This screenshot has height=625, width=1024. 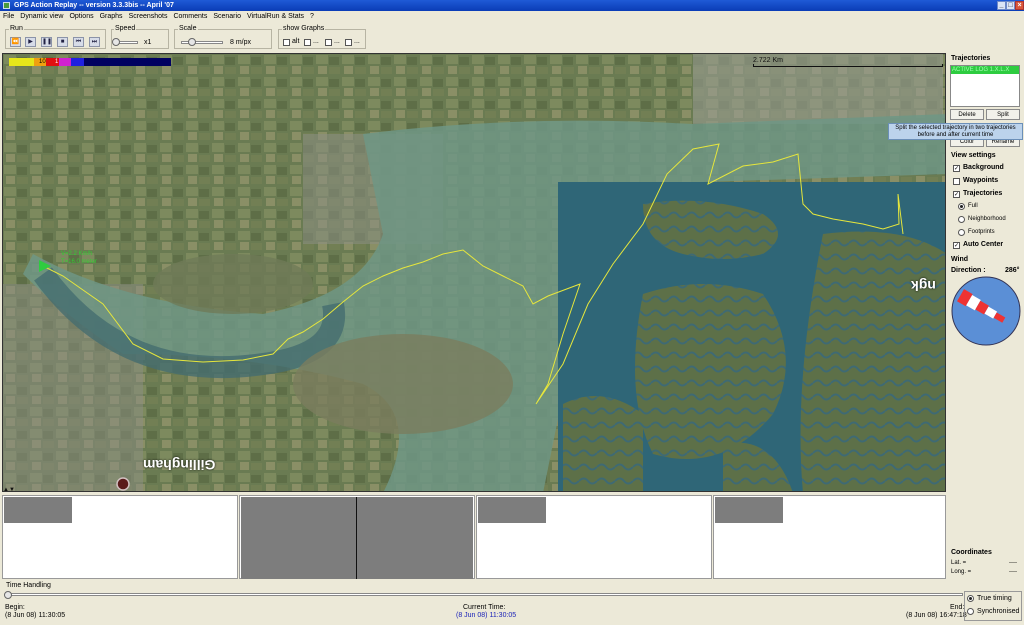 I want to click on track-speed-label: V=2.2 Km/h, so click(x=77, y=254).